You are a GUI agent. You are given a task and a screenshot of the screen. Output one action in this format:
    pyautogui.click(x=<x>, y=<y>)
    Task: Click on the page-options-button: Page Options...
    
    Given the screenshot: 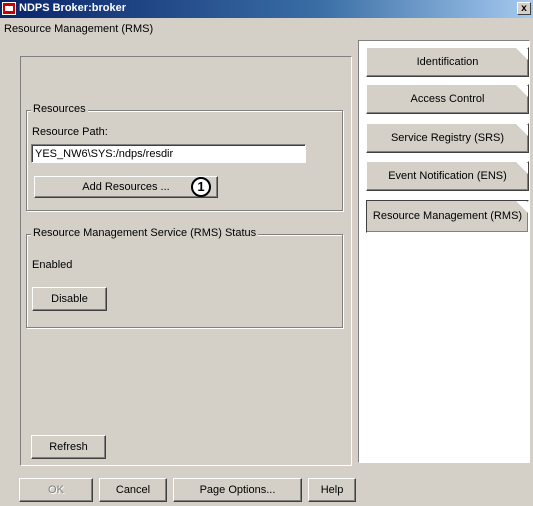 What is the action you would take?
    pyautogui.click(x=237, y=490)
    